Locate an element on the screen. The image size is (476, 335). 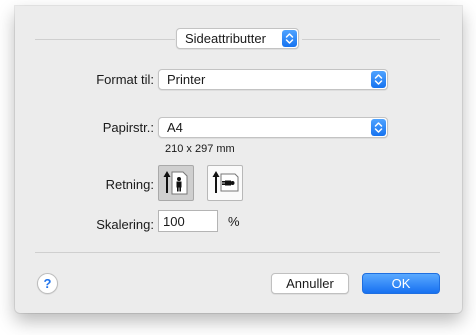
orientation-landscape-button is located at coordinates (225, 183).